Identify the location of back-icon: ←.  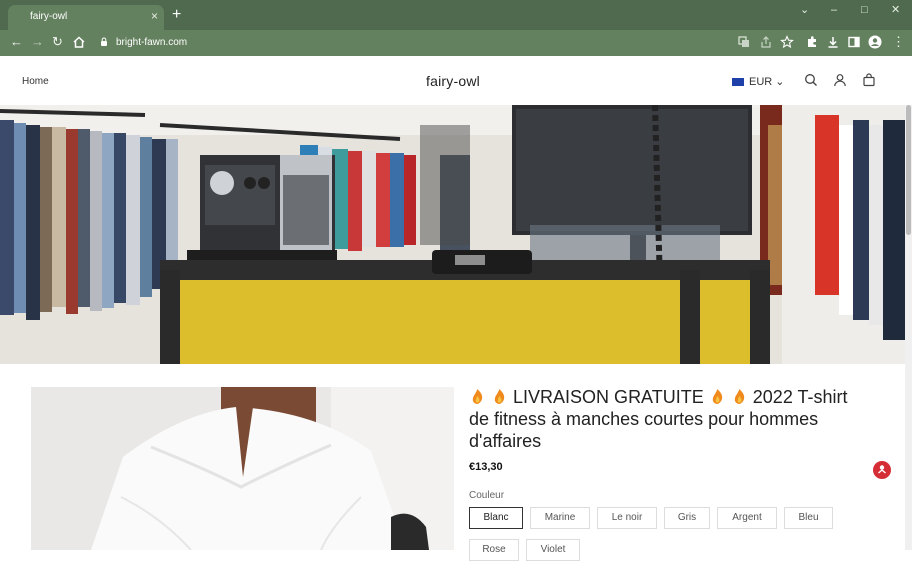
(16, 42).